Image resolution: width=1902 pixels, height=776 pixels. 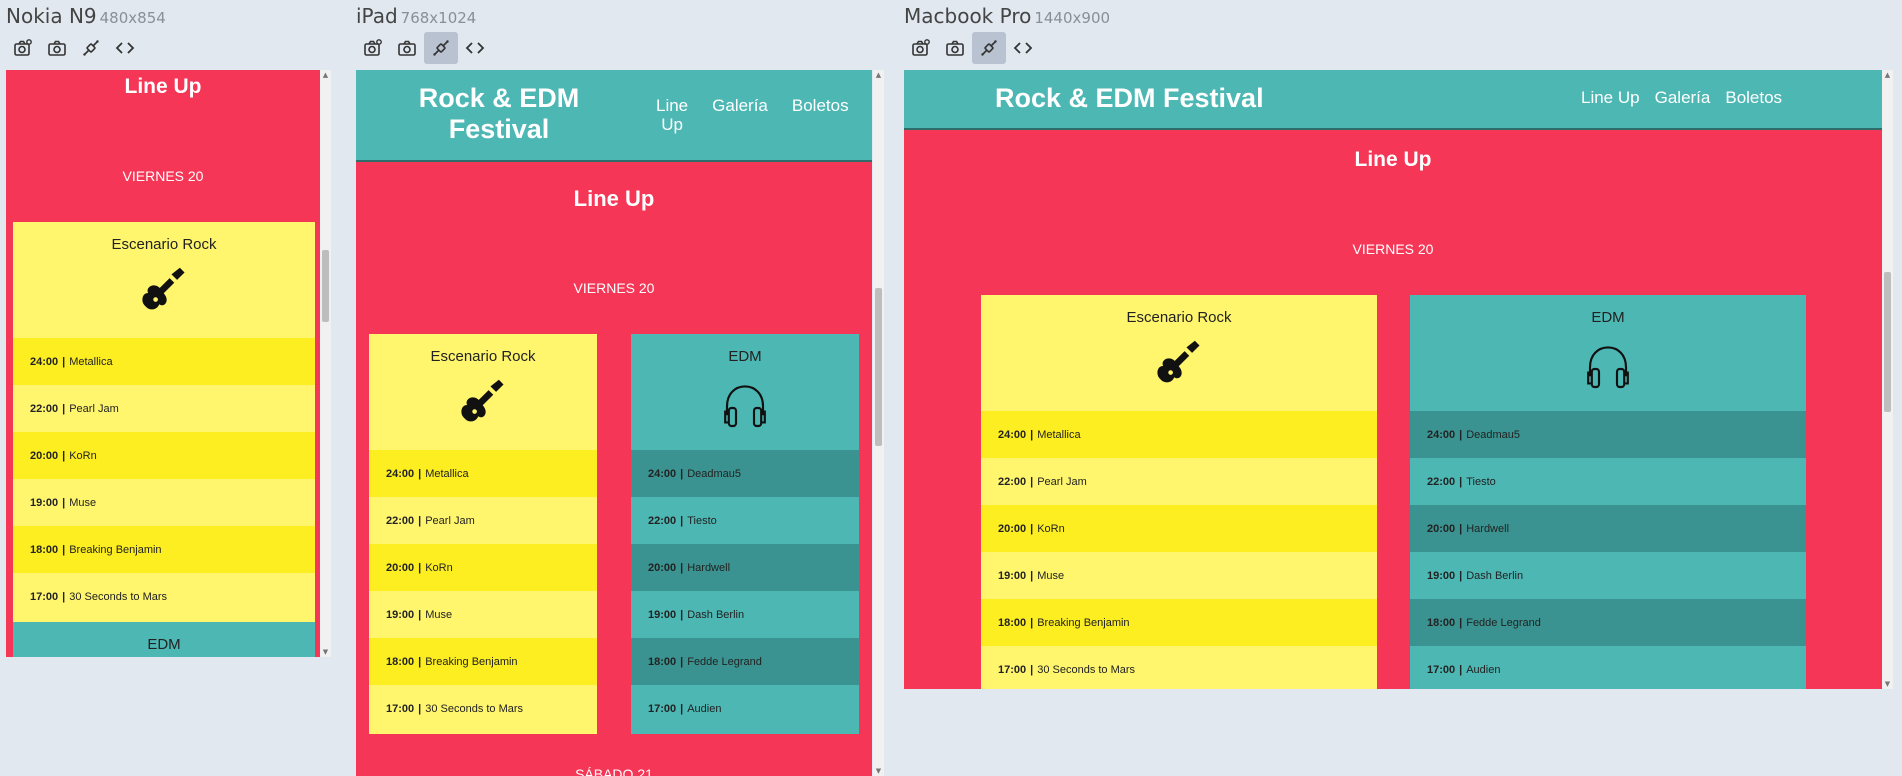 What do you see at coordinates (132, 18) in the screenshot?
I see `device-size: 480x854` at bounding box center [132, 18].